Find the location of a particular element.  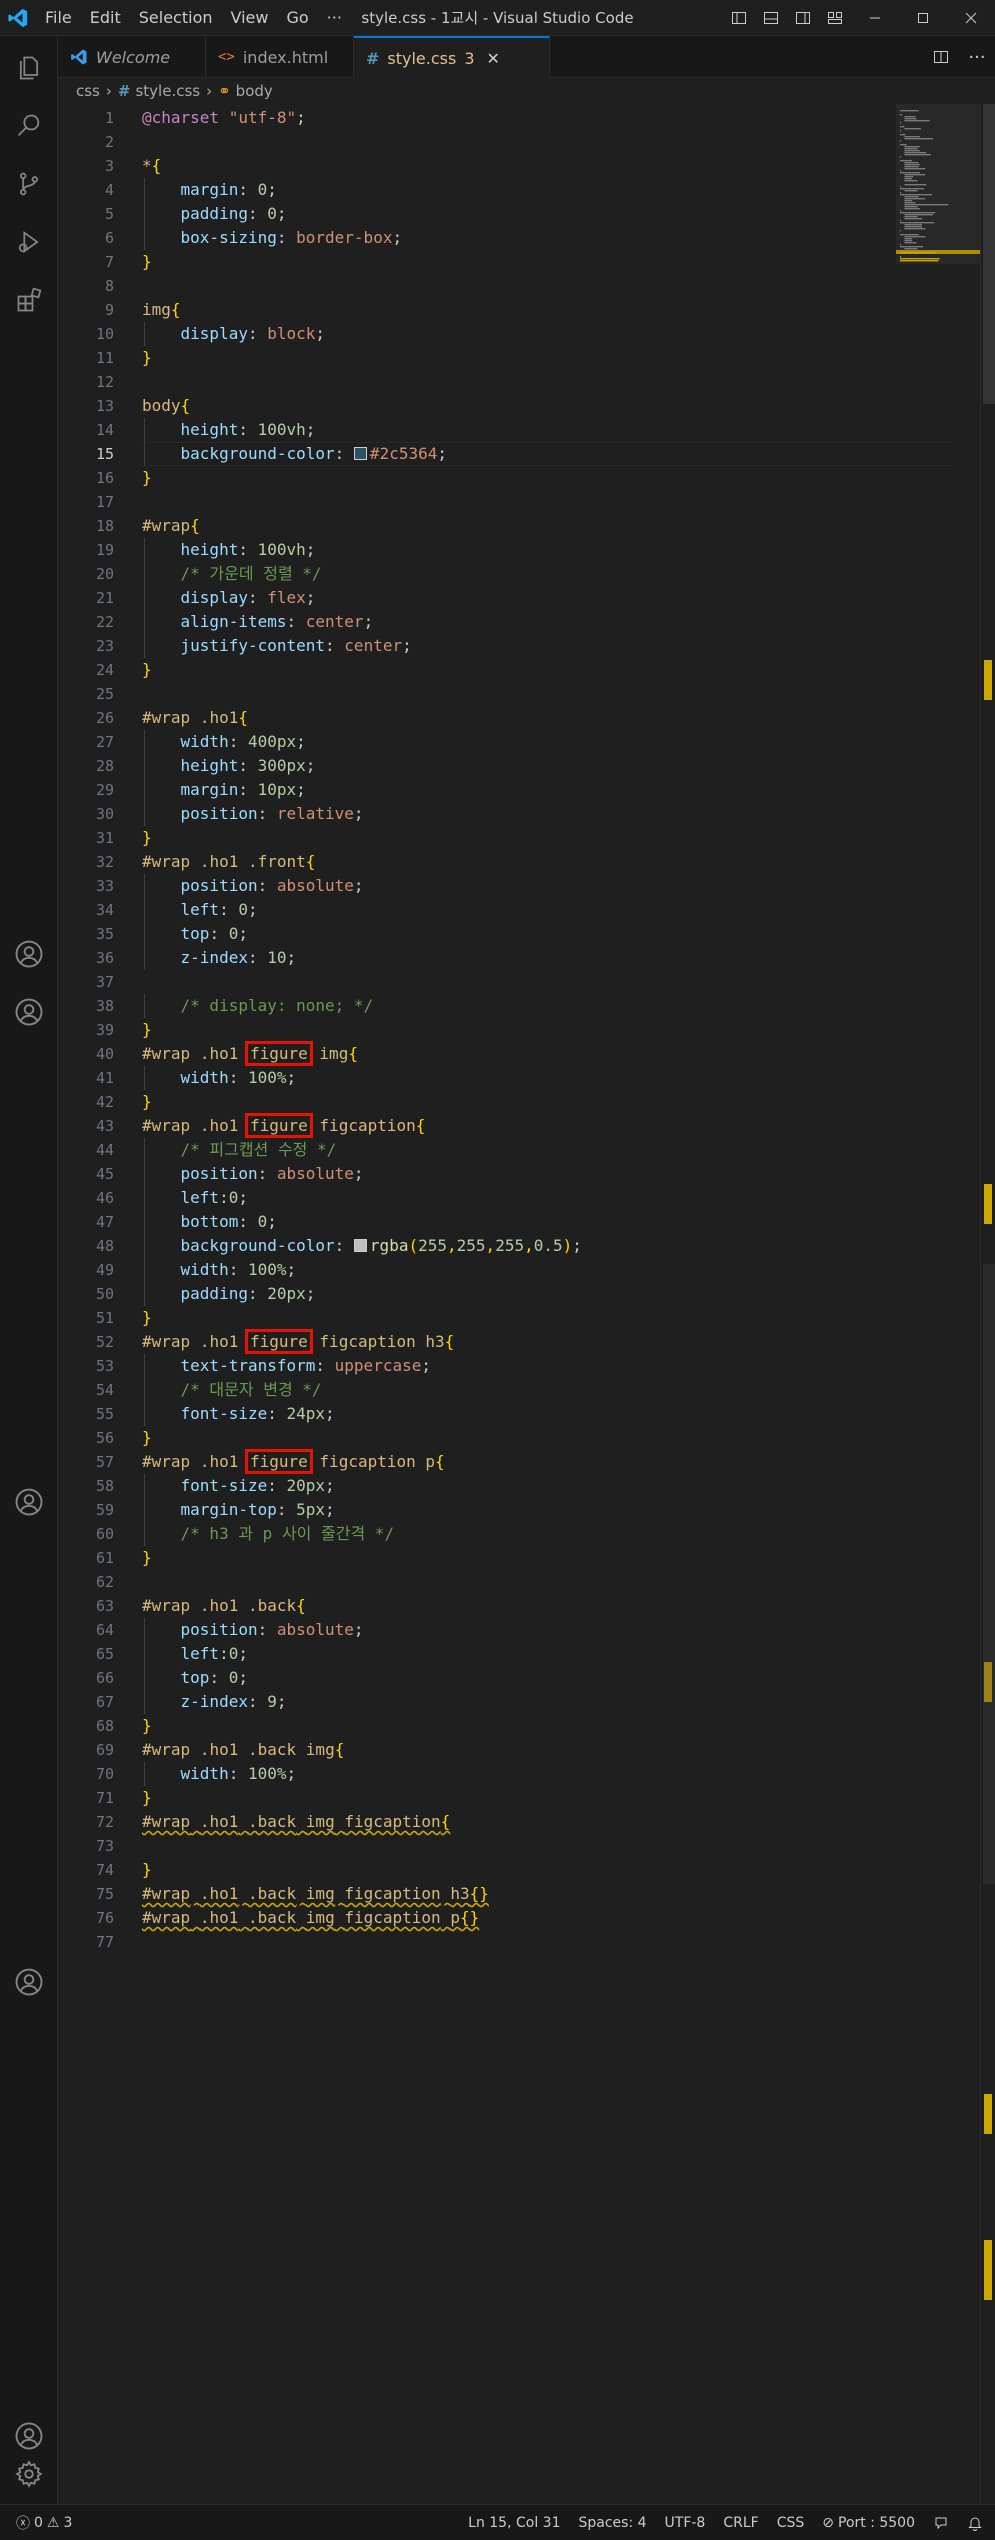

menu-go: Go is located at coordinates (297, 18).